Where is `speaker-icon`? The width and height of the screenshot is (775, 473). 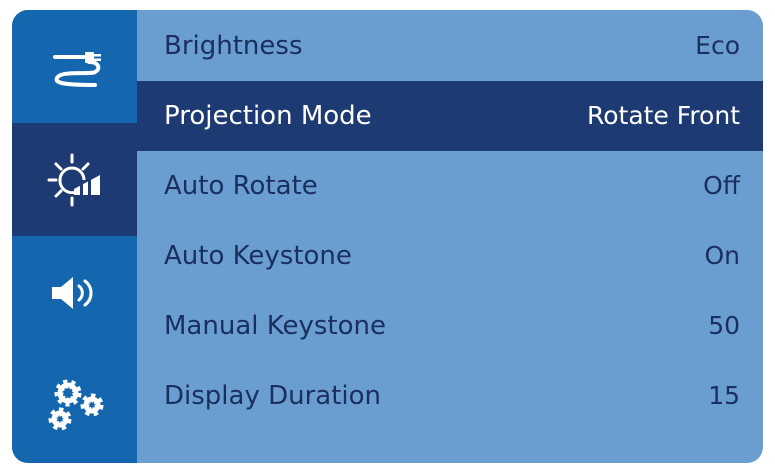 speaker-icon is located at coordinates (71, 292).